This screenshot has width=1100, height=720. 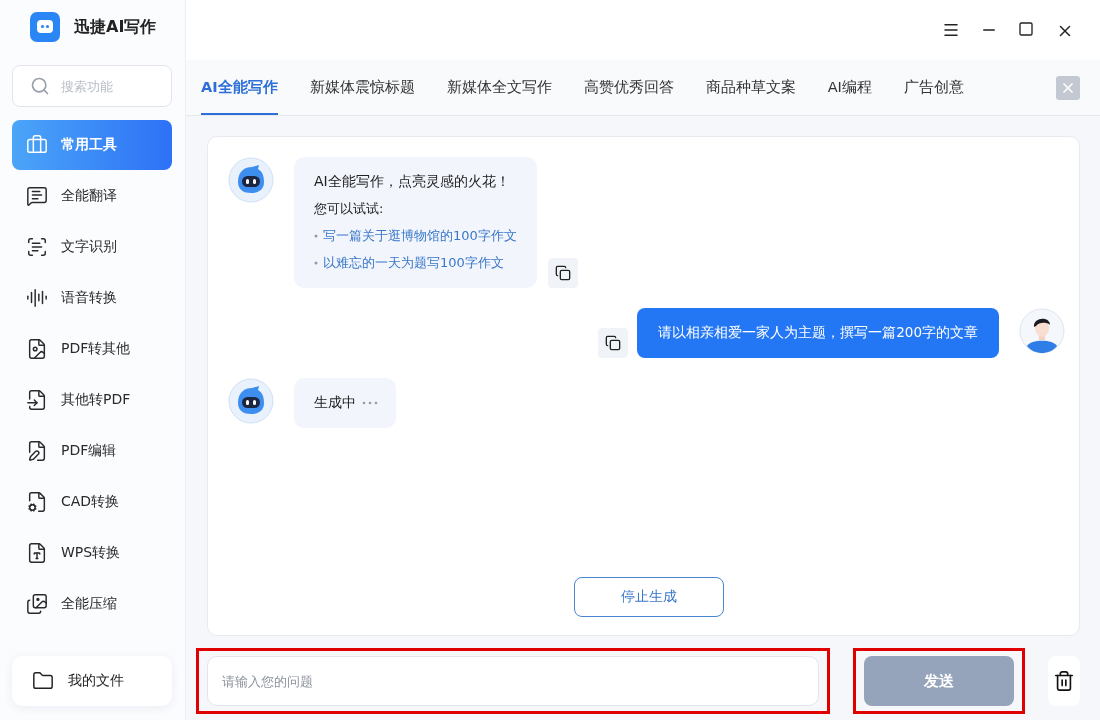 What do you see at coordinates (92, 349) in the screenshot?
I see `sidebar-item: PDF转其他` at bounding box center [92, 349].